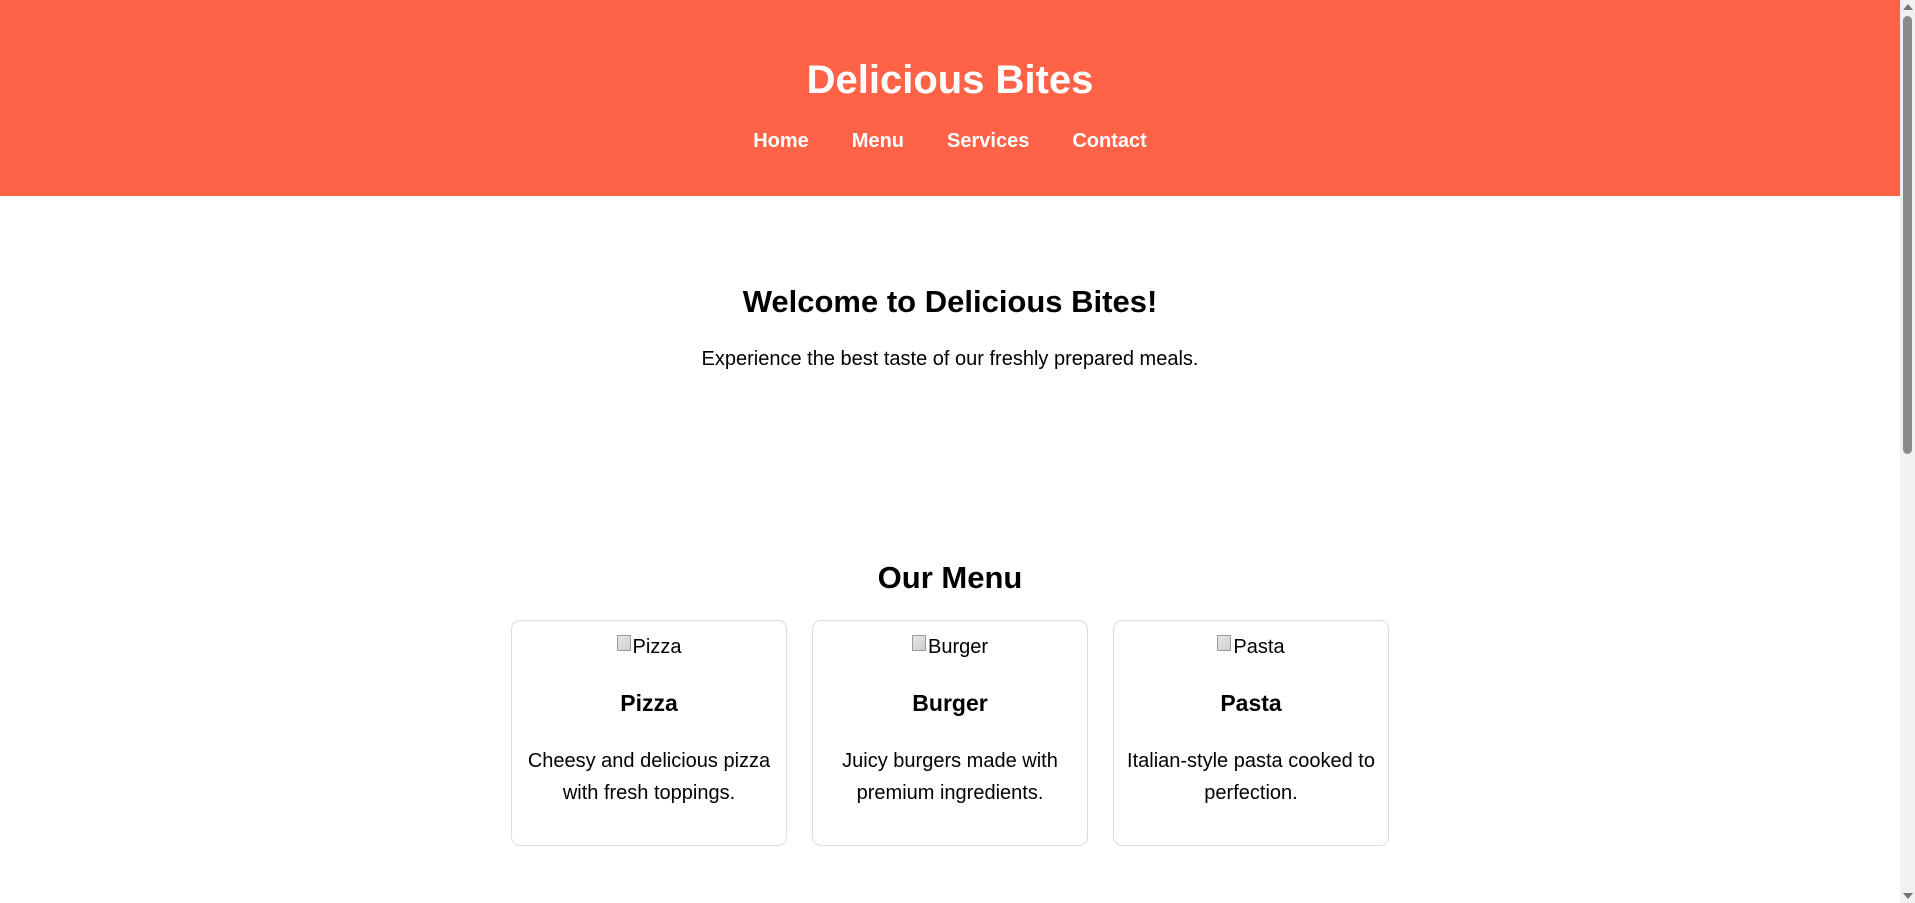 Image resolution: width=1915 pixels, height=903 pixels. I want to click on scroll-down-arrow-icon, so click(1908, 896).